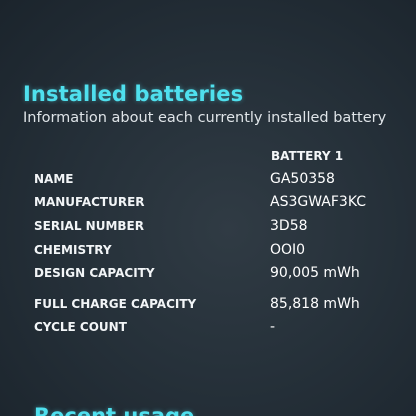  What do you see at coordinates (208, 329) in the screenshot?
I see `table-row-cycle-count: CYCLE COUNT -` at bounding box center [208, 329].